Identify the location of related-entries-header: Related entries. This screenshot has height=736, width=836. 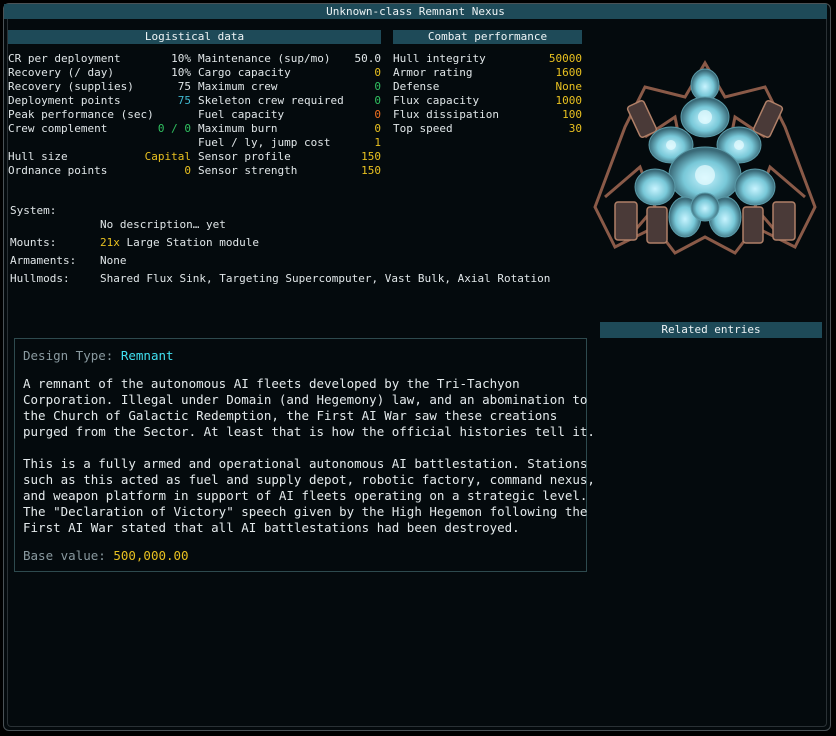
(711, 330).